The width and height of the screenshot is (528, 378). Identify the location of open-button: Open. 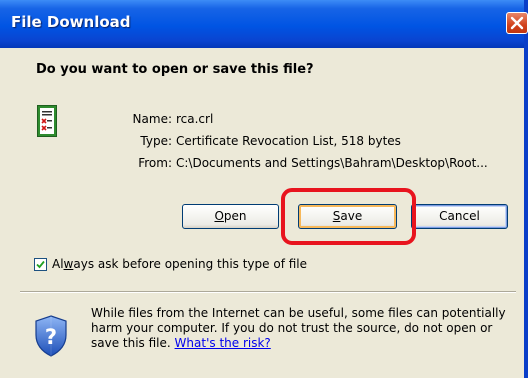
(230, 216).